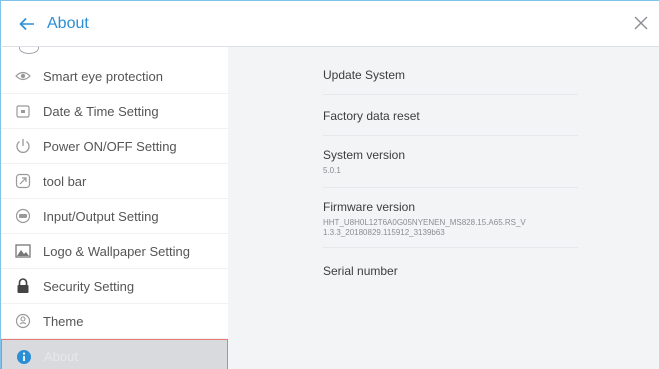  Describe the element at coordinates (371, 116) in the screenshot. I see `factory-reset-label: Factory data reset` at that location.